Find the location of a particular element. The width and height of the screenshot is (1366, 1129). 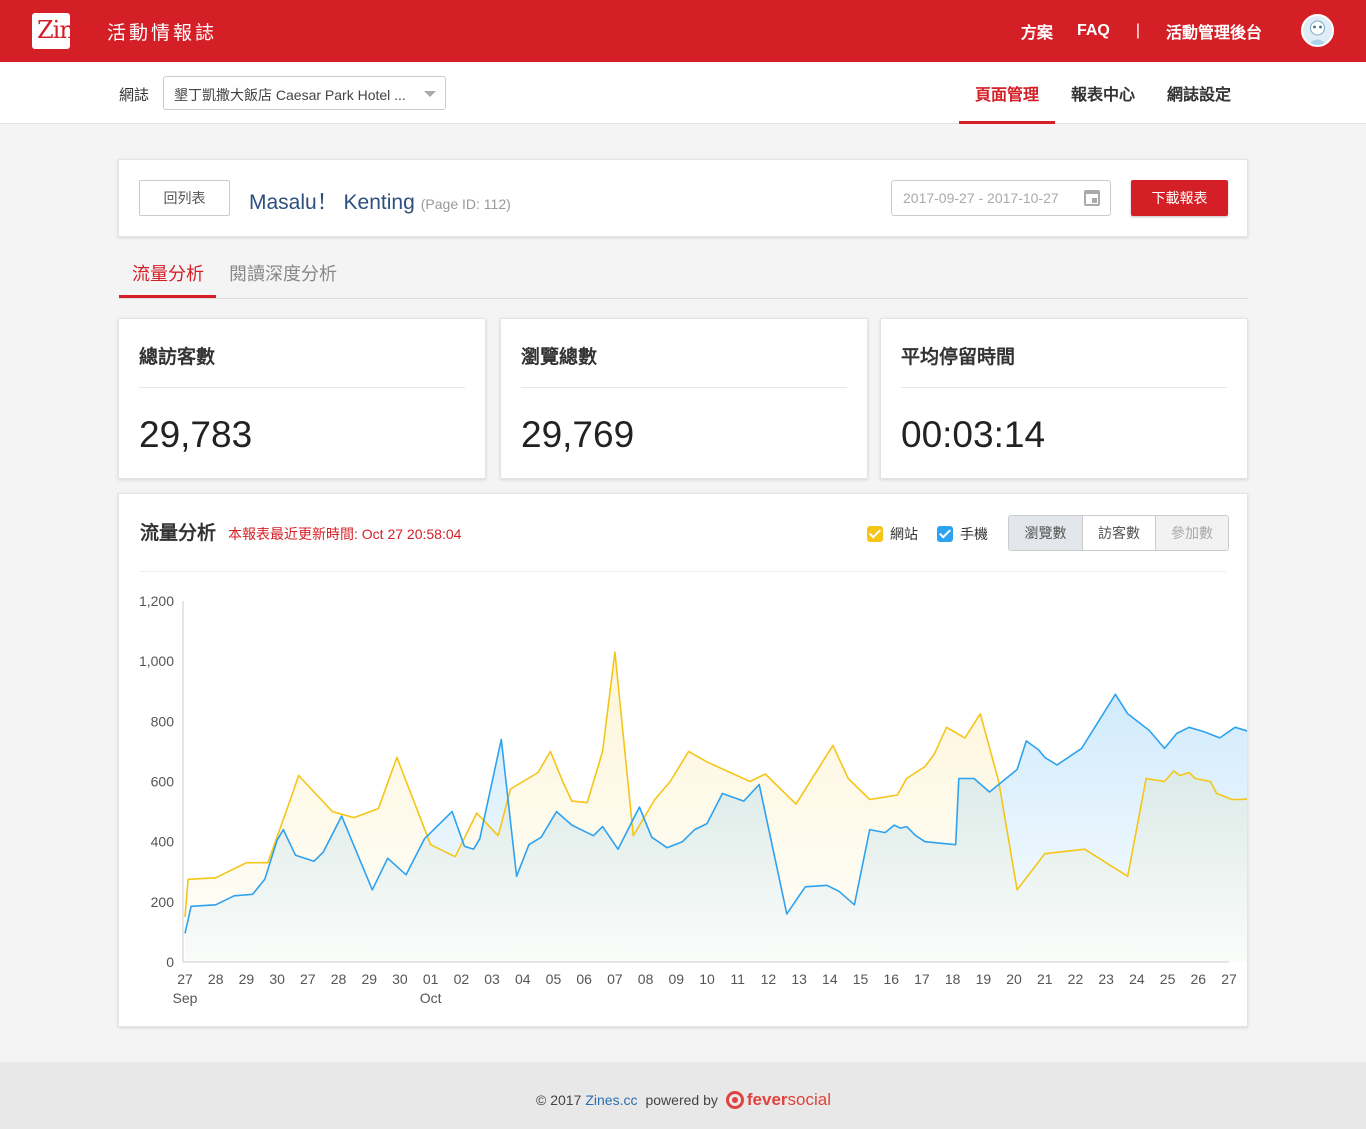

x-tick-label: 21 is located at coordinates (1045, 979).